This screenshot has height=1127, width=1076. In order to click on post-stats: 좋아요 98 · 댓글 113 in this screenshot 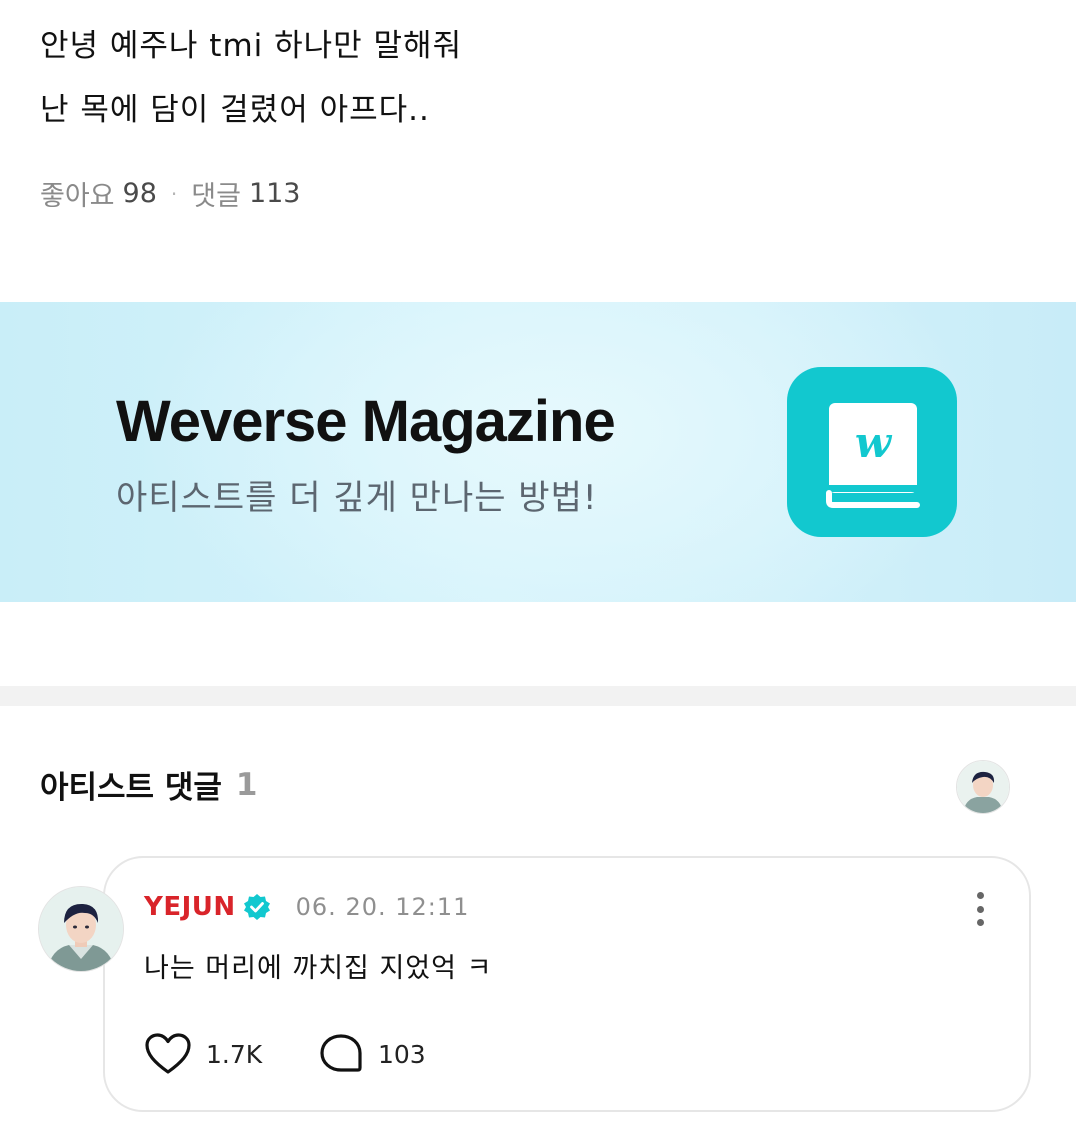, I will do `click(170, 193)`.